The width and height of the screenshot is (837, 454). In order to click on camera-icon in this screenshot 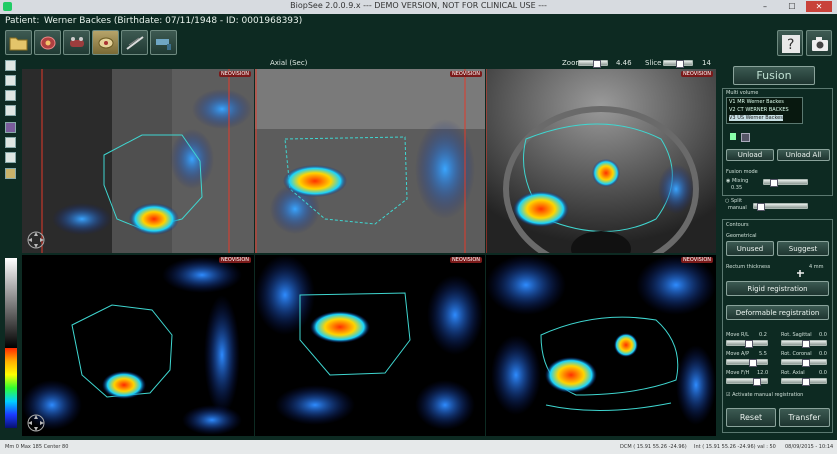, I will do `click(820, 44)`.